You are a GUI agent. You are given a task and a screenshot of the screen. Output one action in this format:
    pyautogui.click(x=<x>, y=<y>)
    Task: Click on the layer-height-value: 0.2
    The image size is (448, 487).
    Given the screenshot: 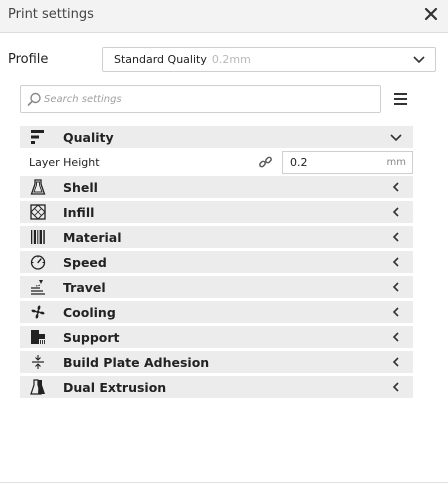 What is the action you would take?
    pyautogui.click(x=299, y=162)
    